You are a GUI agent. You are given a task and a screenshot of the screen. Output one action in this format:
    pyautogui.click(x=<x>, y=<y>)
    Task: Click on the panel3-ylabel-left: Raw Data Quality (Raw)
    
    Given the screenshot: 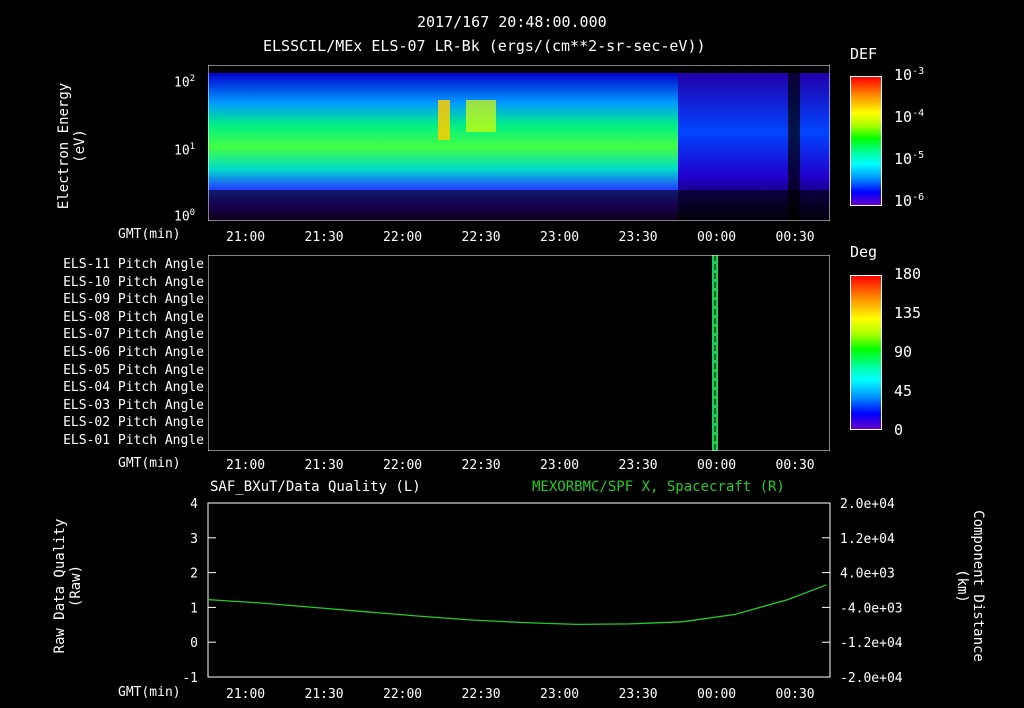 What is the action you would take?
    pyautogui.click(x=68, y=586)
    